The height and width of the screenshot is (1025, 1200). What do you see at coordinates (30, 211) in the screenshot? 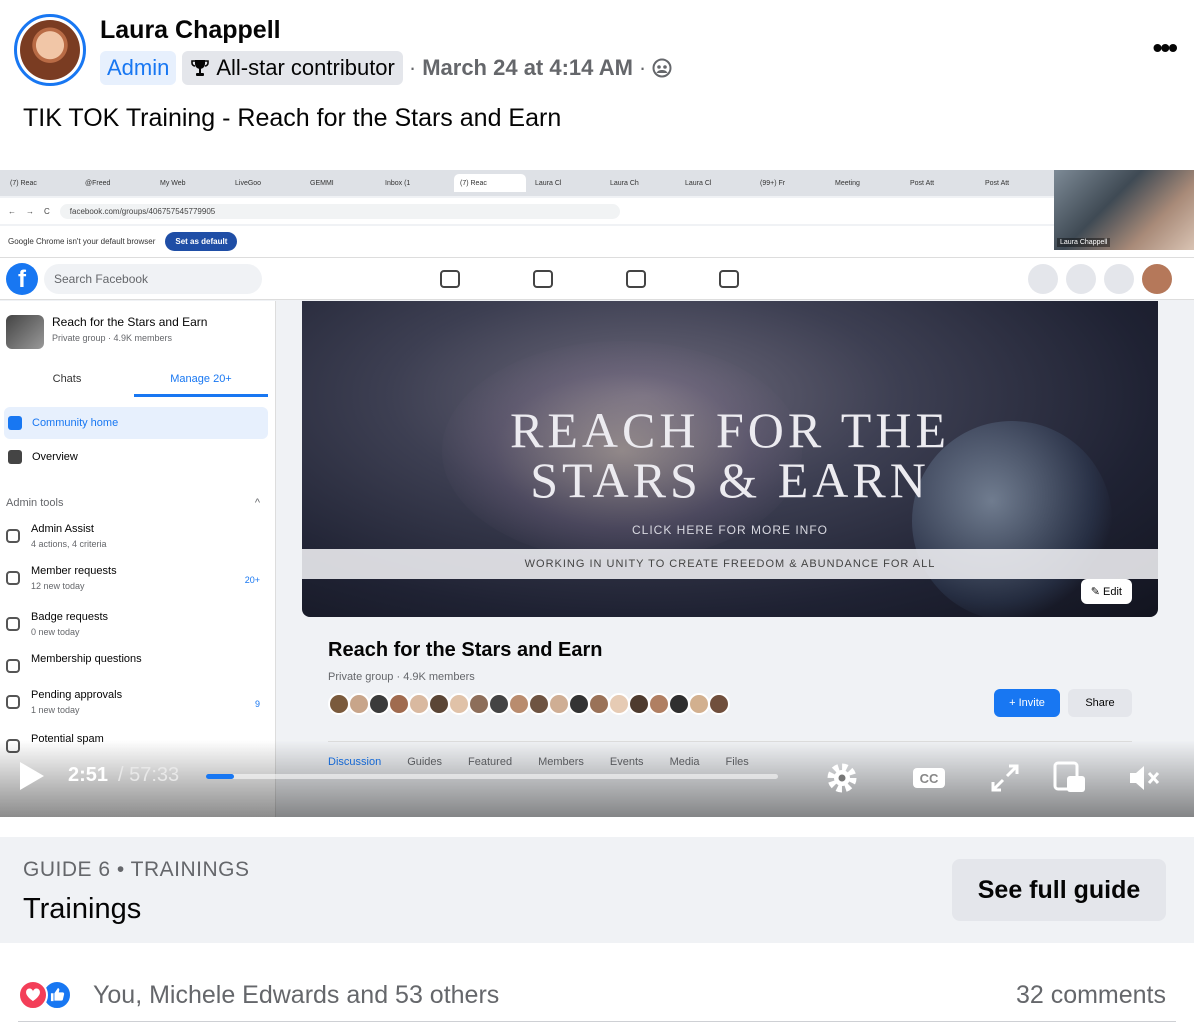
I see `forward-arrow-icon: →` at bounding box center [30, 211].